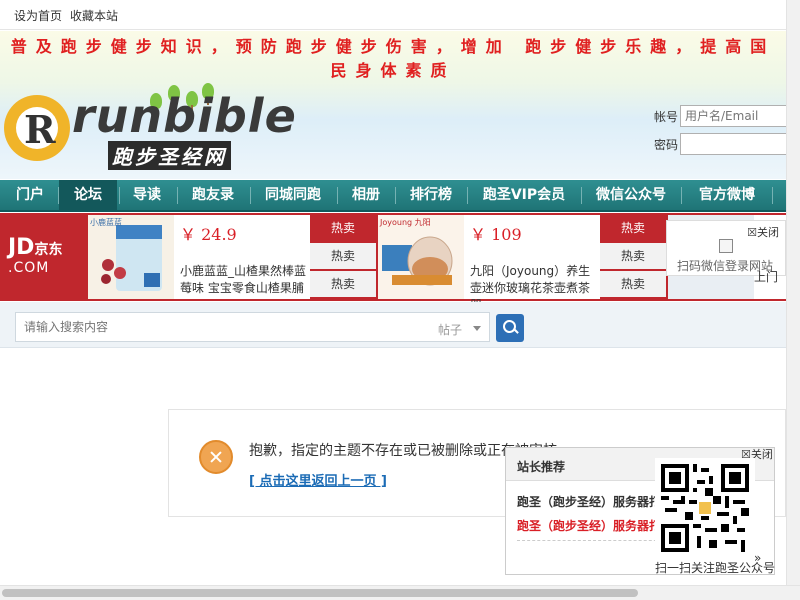 The image size is (800, 600). Describe the element at coordinates (631, 195) in the screenshot. I see `nav-item-wechat: 微信公众号` at that location.